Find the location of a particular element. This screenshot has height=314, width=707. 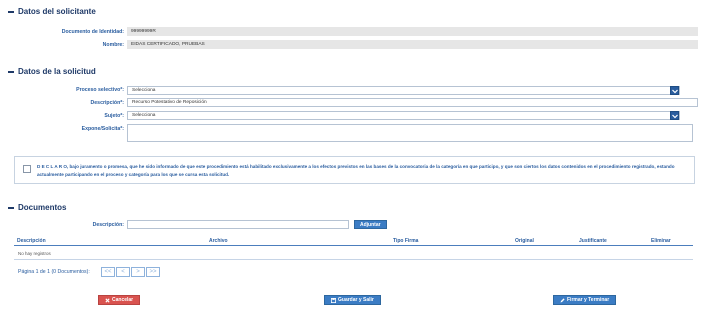

table-divider is located at coordinates (353, 259).